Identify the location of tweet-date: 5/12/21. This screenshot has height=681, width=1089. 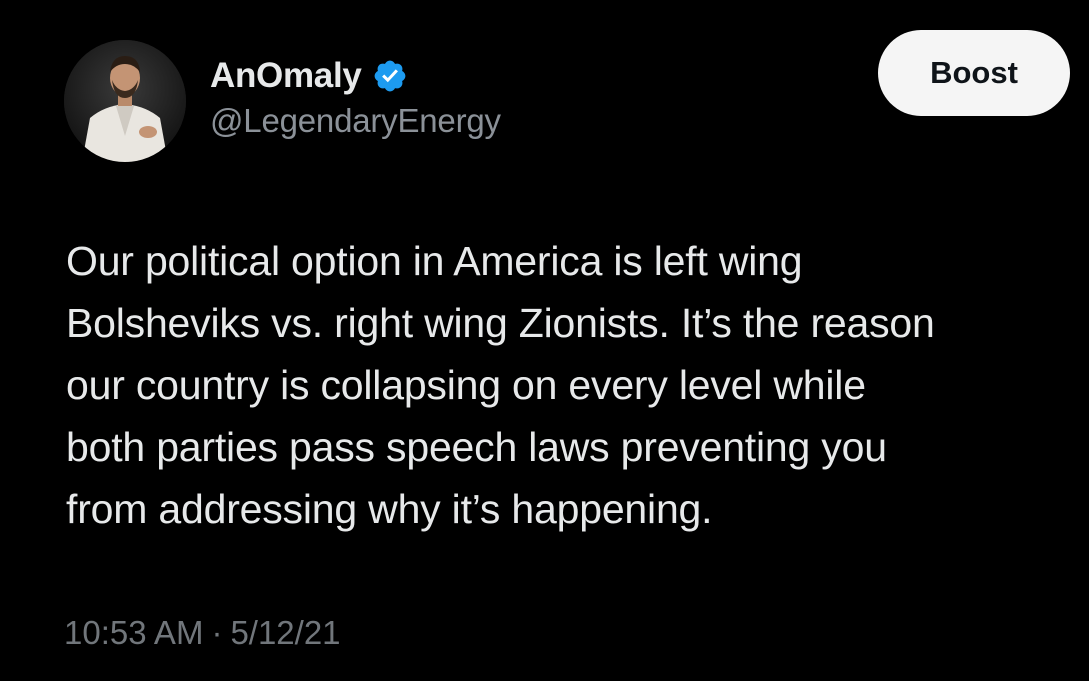
(285, 632).